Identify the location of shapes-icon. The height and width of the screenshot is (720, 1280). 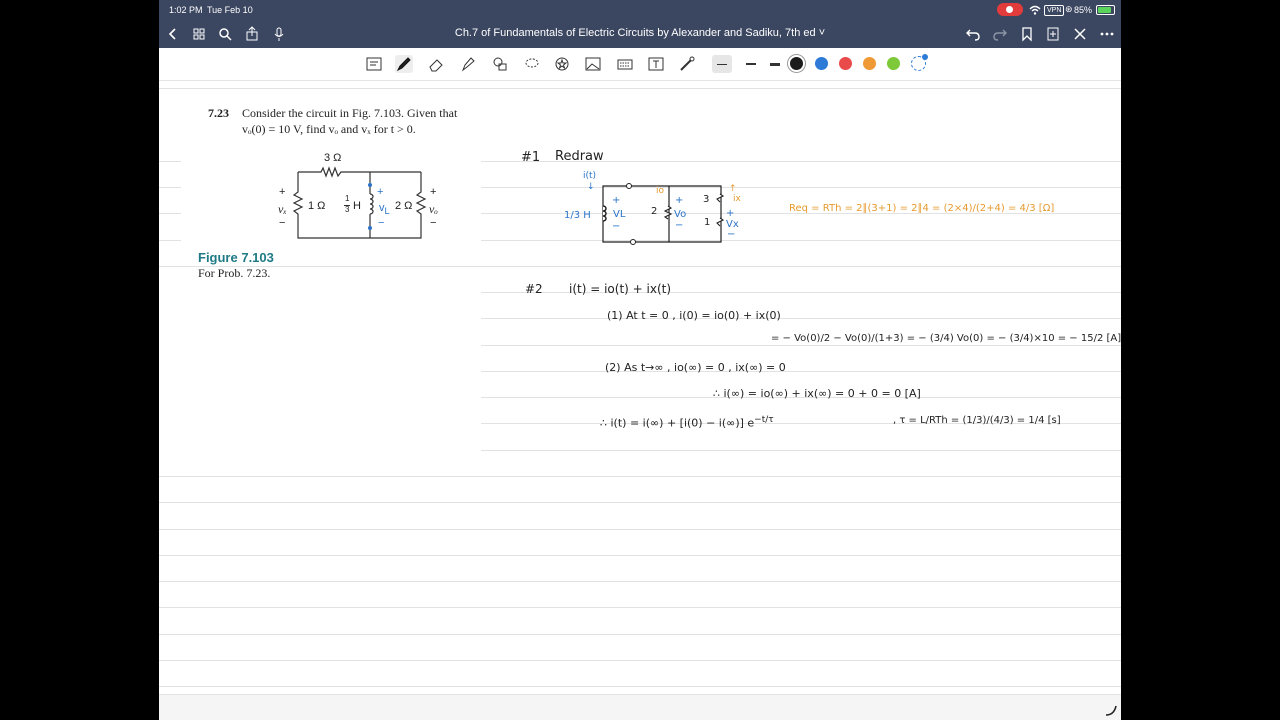
(500, 64).